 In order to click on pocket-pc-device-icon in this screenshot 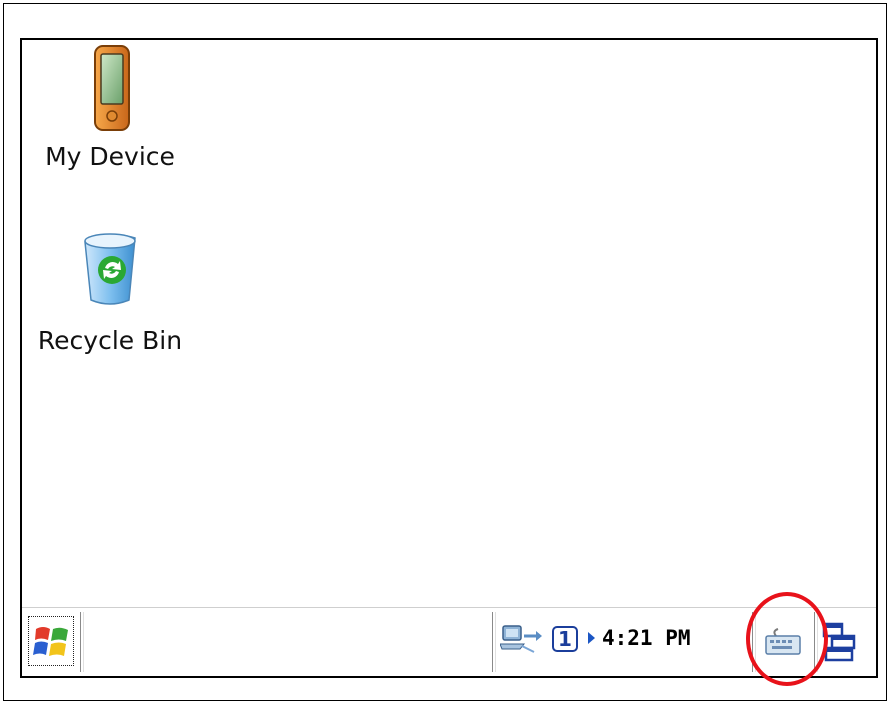, I will do `click(112, 91)`.